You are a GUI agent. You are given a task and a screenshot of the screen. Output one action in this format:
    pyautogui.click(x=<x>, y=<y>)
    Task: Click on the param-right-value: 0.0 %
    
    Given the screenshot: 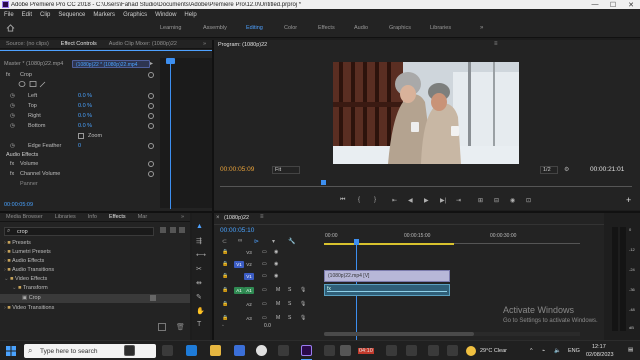 What is the action you would take?
    pyautogui.click(x=85, y=116)
    